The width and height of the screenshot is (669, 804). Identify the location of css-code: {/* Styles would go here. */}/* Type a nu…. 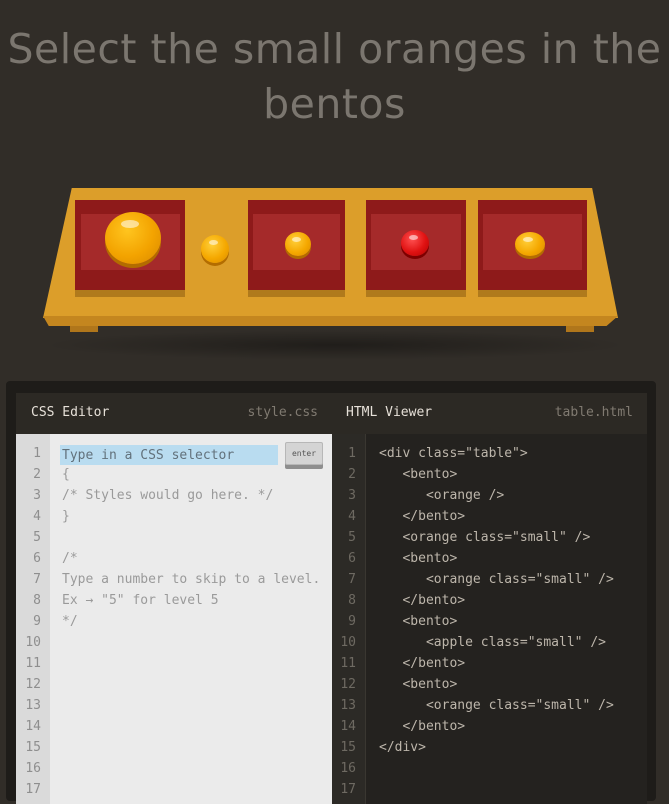
(191, 548).